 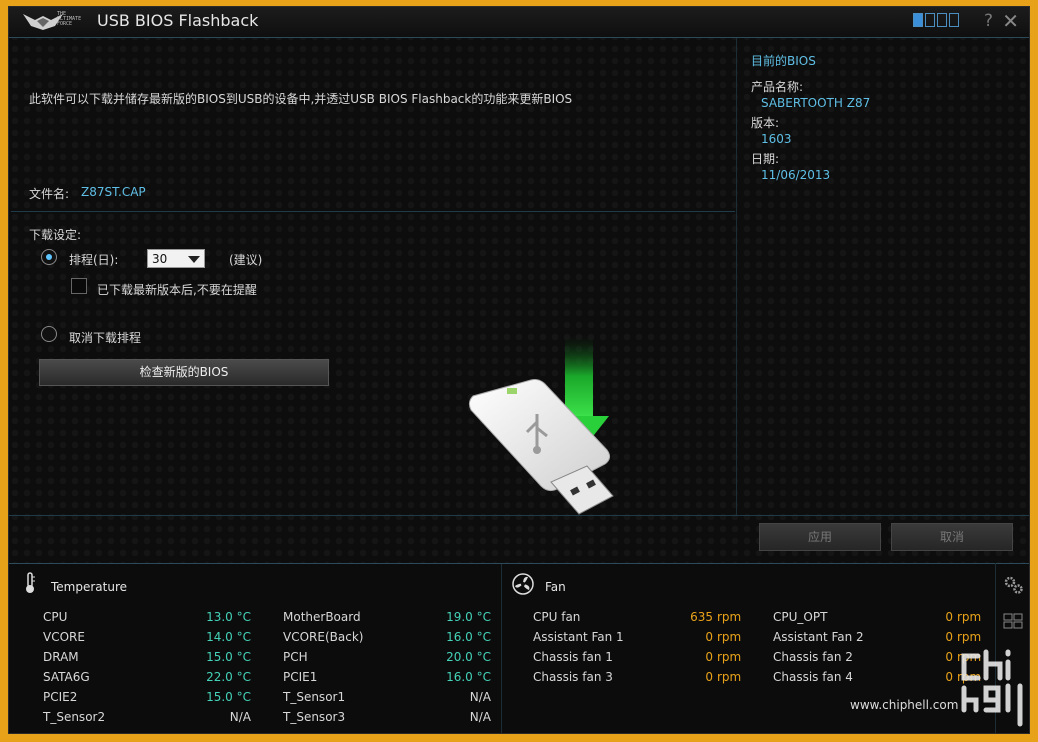 I want to click on watermark-url: www.chiphell.com, so click(x=904, y=705).